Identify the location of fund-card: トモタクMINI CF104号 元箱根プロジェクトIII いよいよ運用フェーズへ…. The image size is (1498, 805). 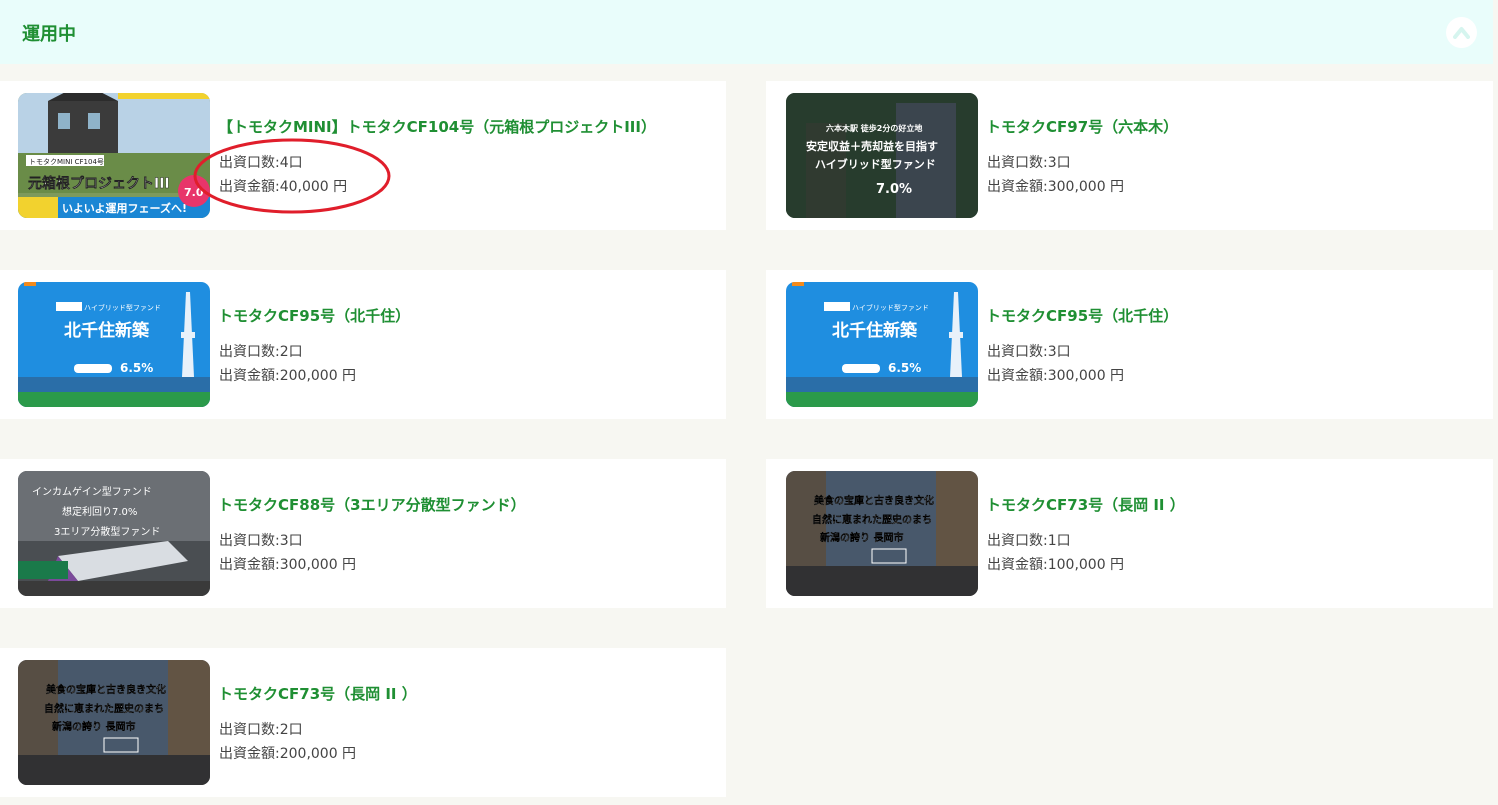
(363, 155).